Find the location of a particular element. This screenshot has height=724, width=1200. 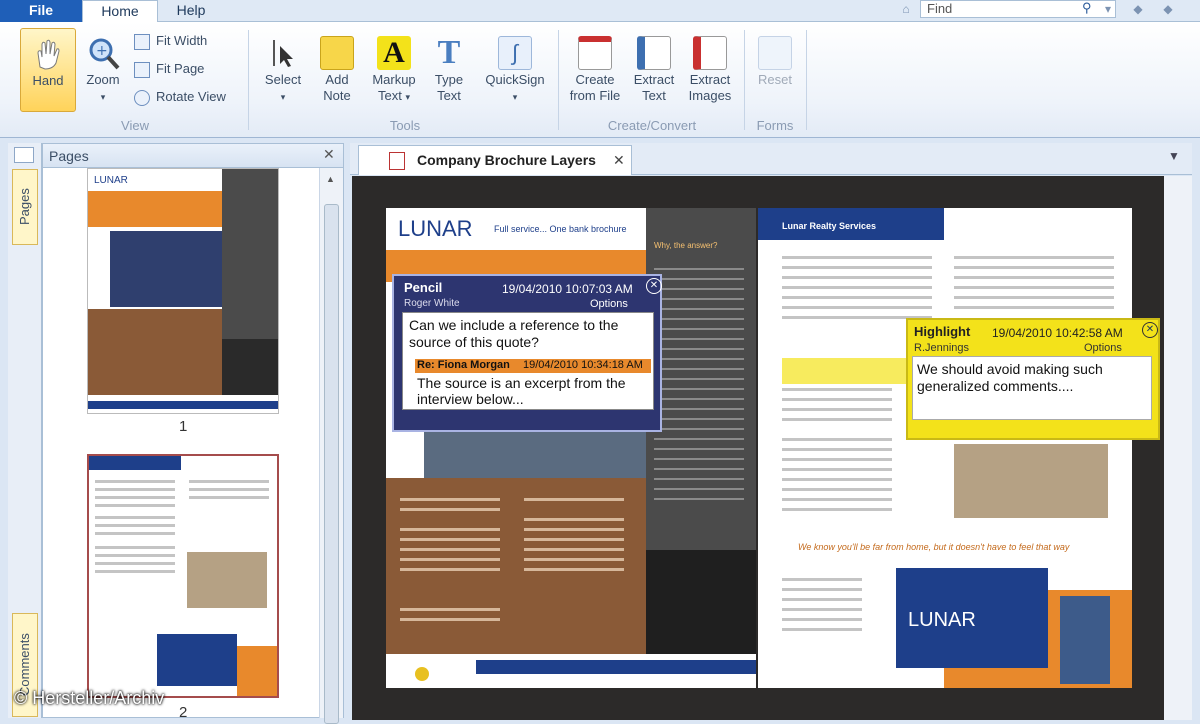

select-button: Select ▾ is located at coordinates (283, 70).